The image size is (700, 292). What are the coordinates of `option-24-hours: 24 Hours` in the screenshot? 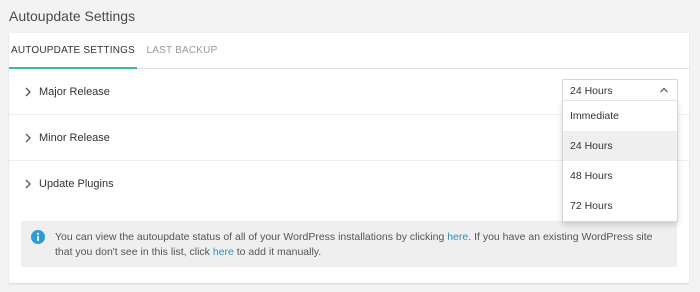 It's located at (620, 146).